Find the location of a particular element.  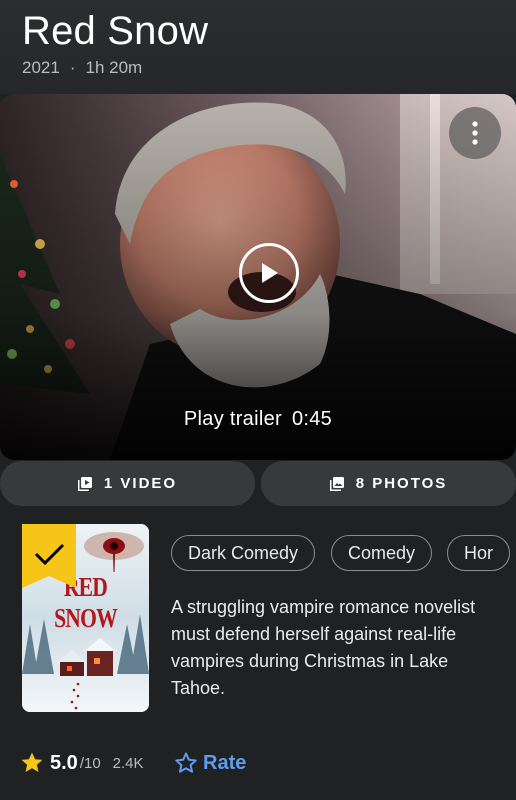

photo-library-icon is located at coordinates (336, 483).